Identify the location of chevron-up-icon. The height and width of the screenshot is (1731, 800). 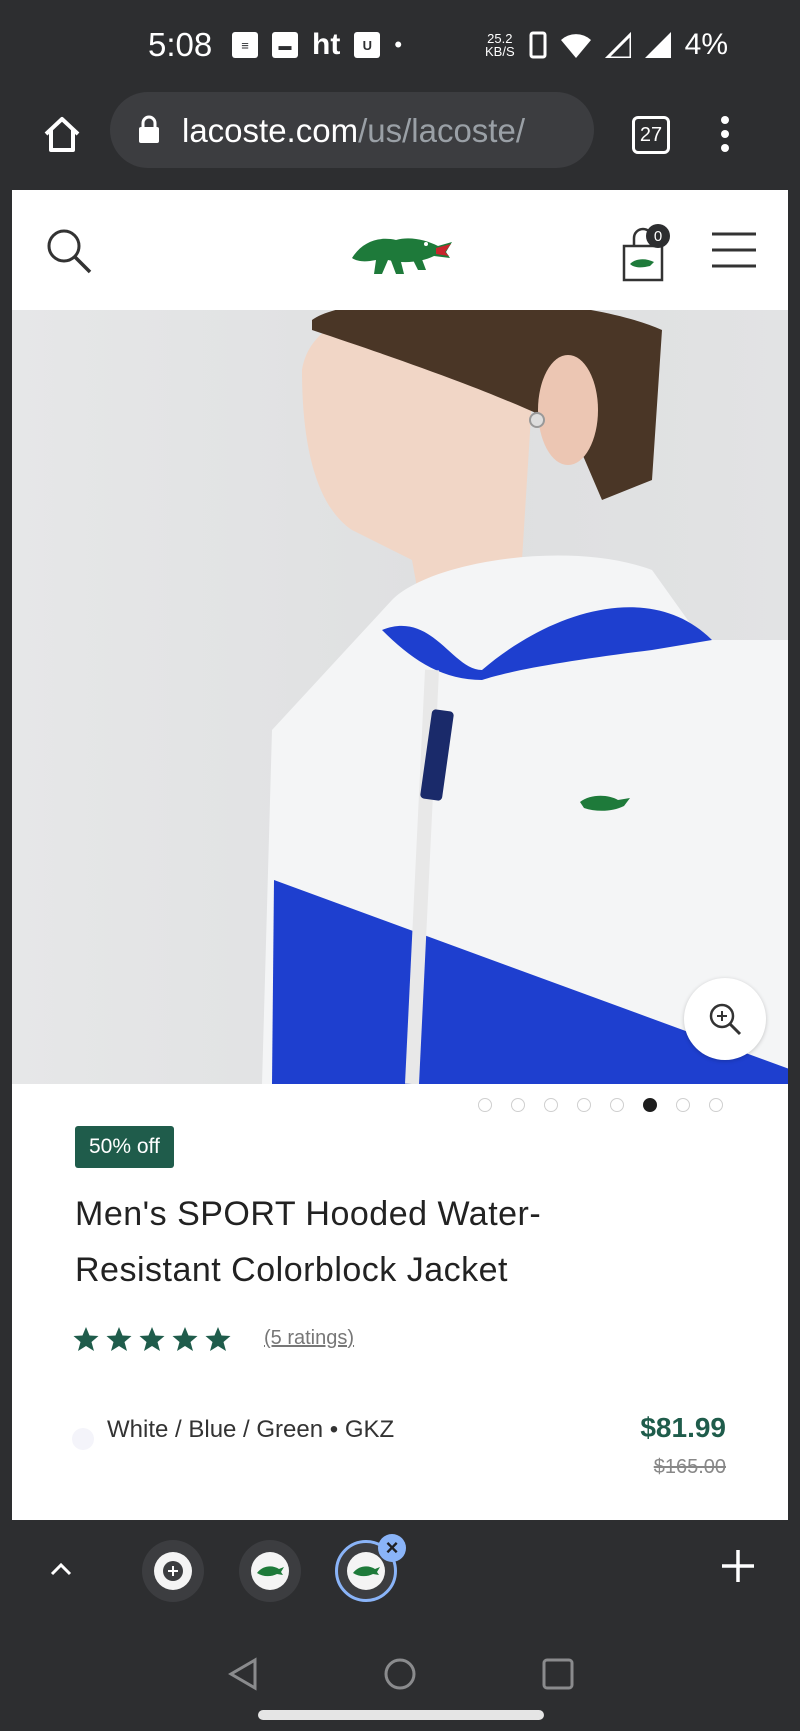
(61, 1569).